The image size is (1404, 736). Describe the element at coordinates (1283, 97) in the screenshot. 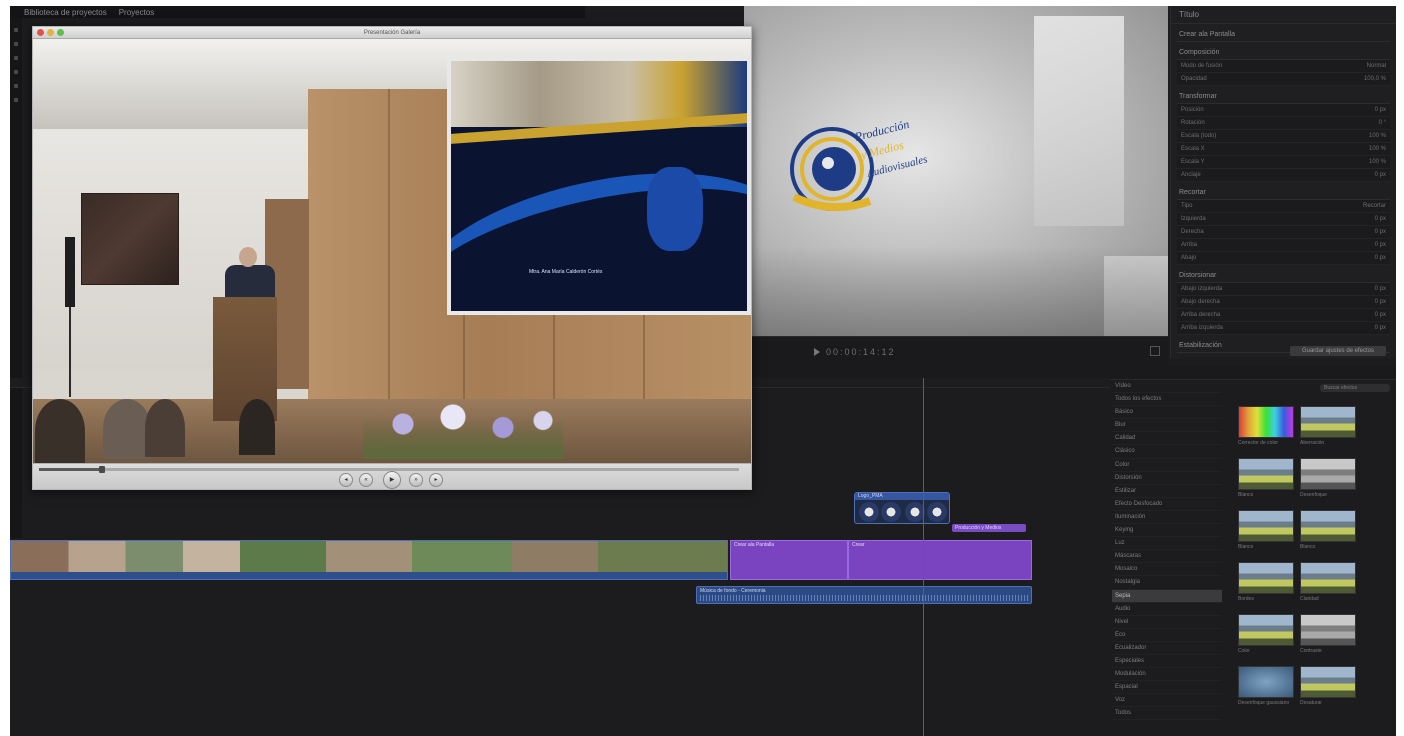

I see `inspector-section-title: Transformar` at that location.